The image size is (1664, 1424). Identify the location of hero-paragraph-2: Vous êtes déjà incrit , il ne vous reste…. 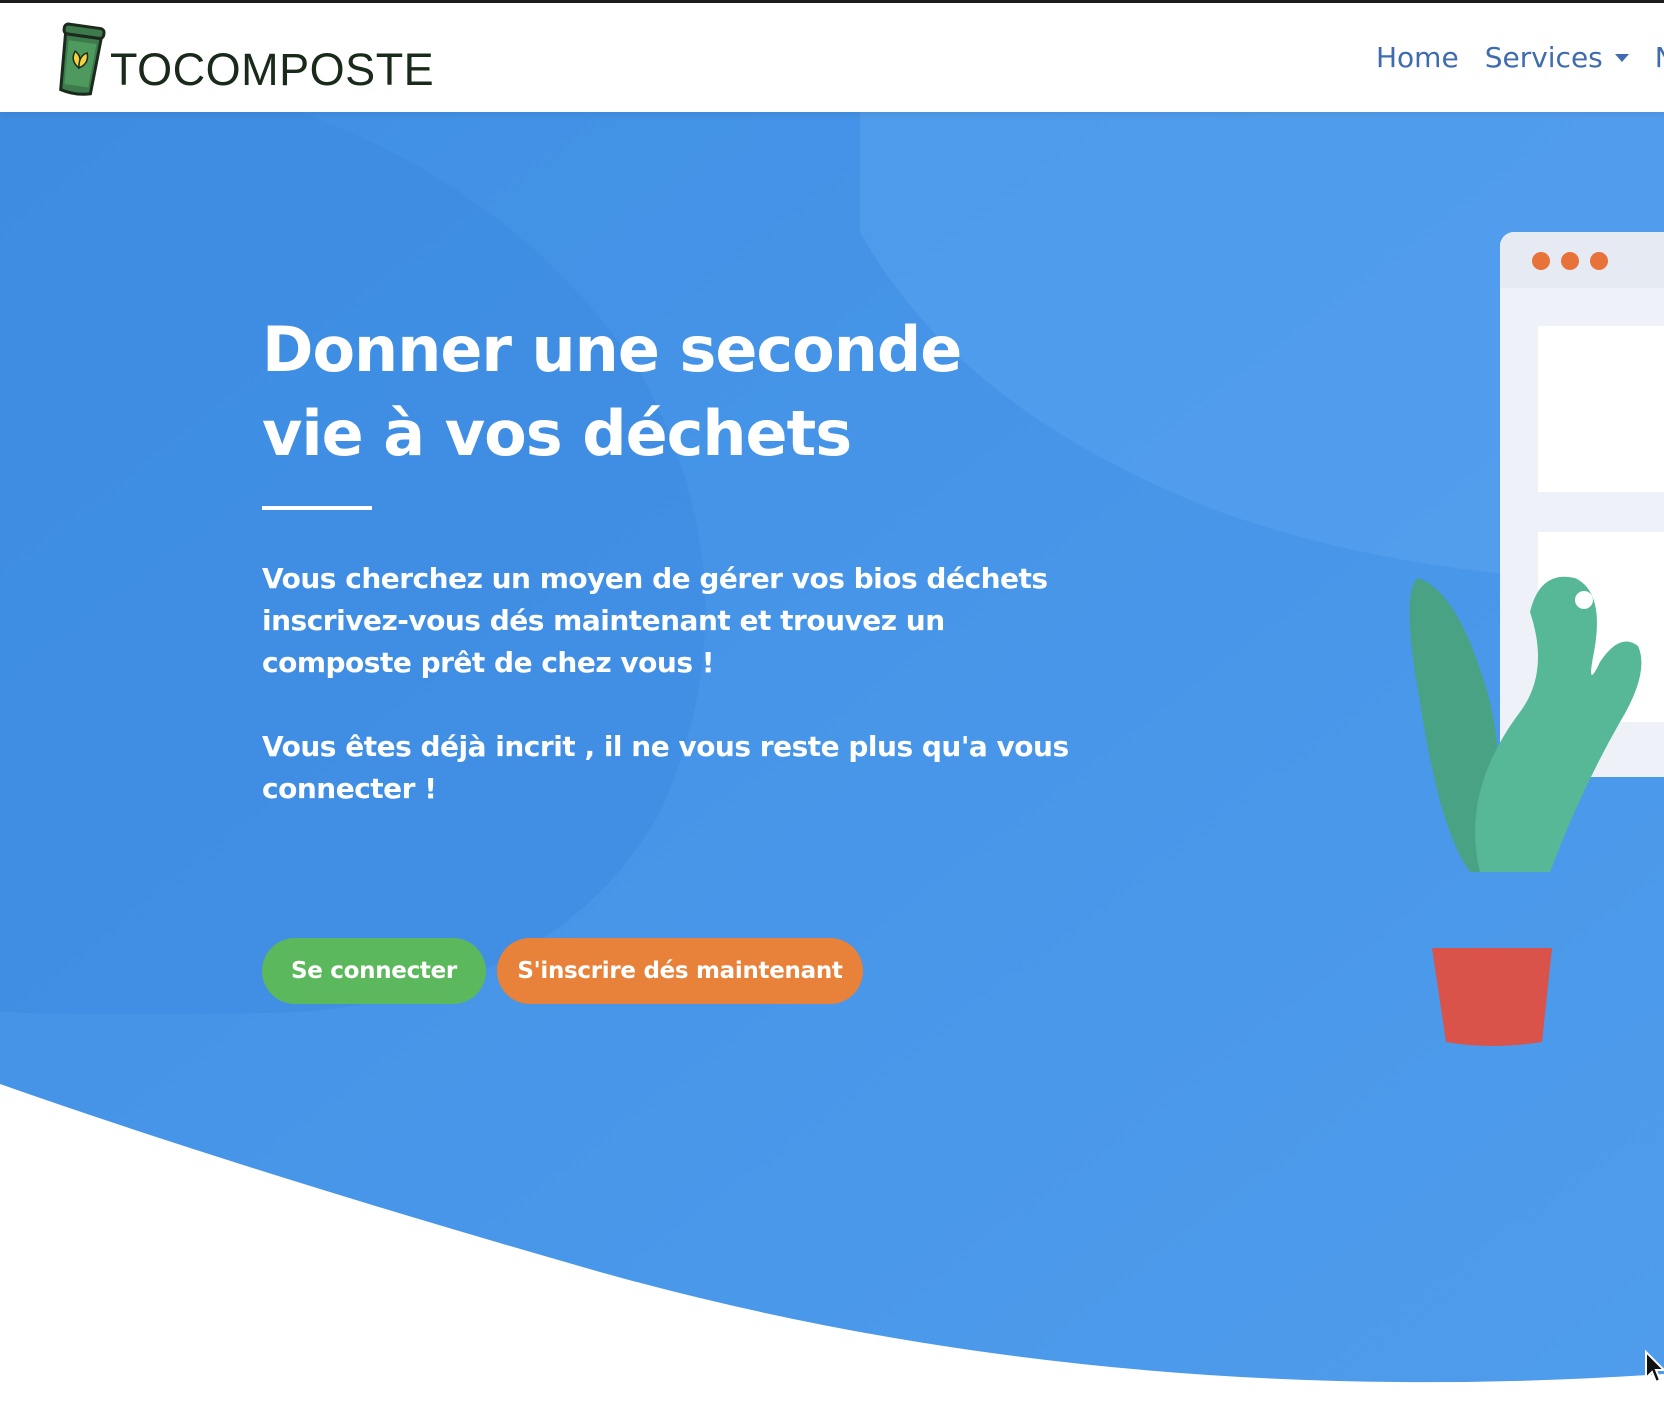
(665, 767).